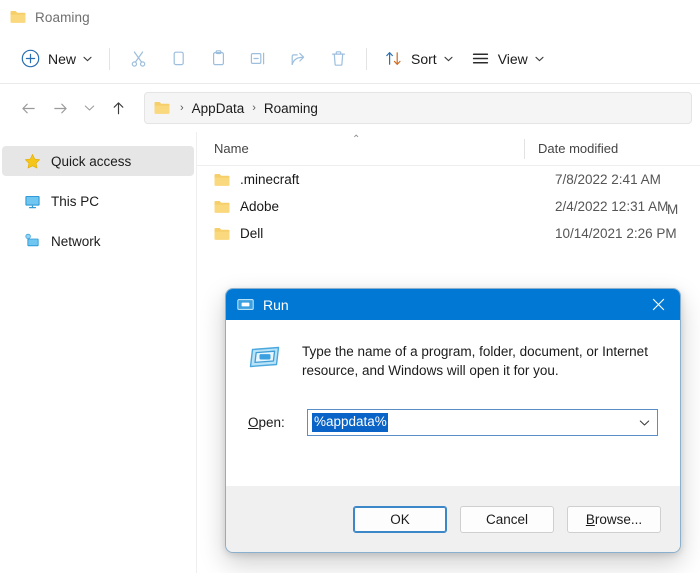 The image size is (700, 573). I want to click on toolbar-divider, so click(110, 58).